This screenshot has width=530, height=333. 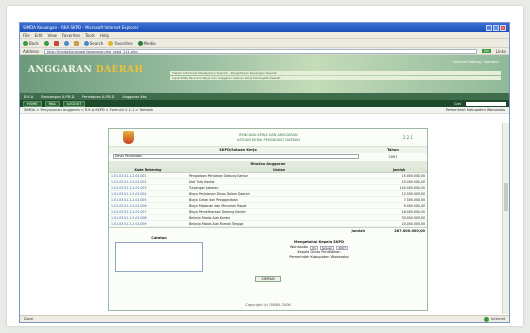 What do you see at coordinates (52, 103) in the screenshot?
I see `nav-rka-button: RKA` at bounding box center [52, 103].